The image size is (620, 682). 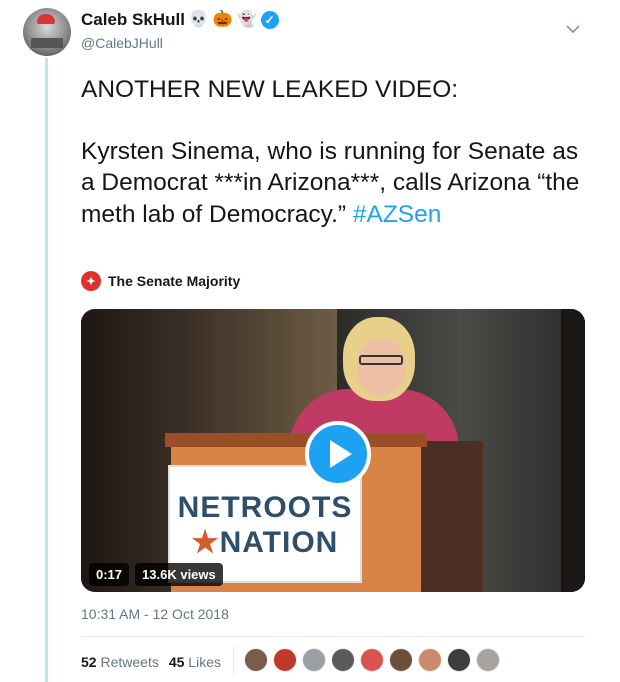 What do you see at coordinates (46, 19) in the screenshot?
I see `santa-hat-decoration` at bounding box center [46, 19].